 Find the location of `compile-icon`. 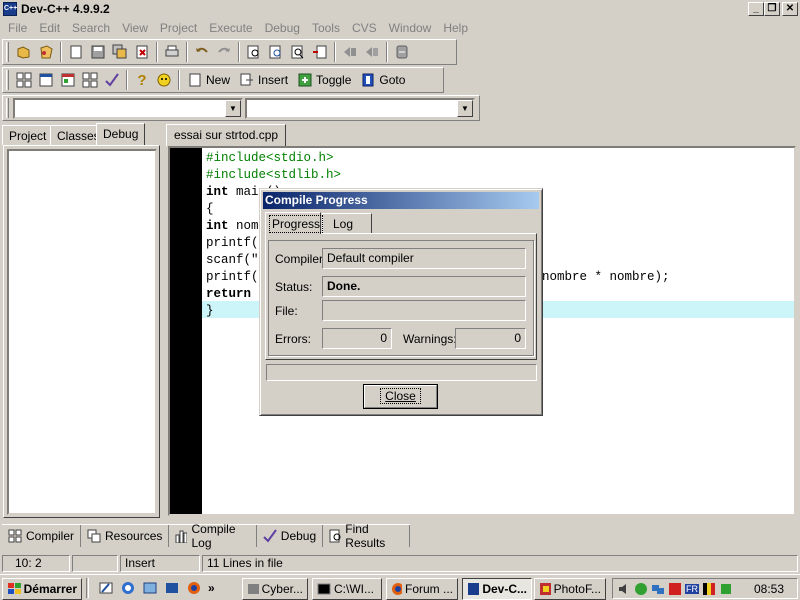

compile-icon is located at coordinates (24, 80).